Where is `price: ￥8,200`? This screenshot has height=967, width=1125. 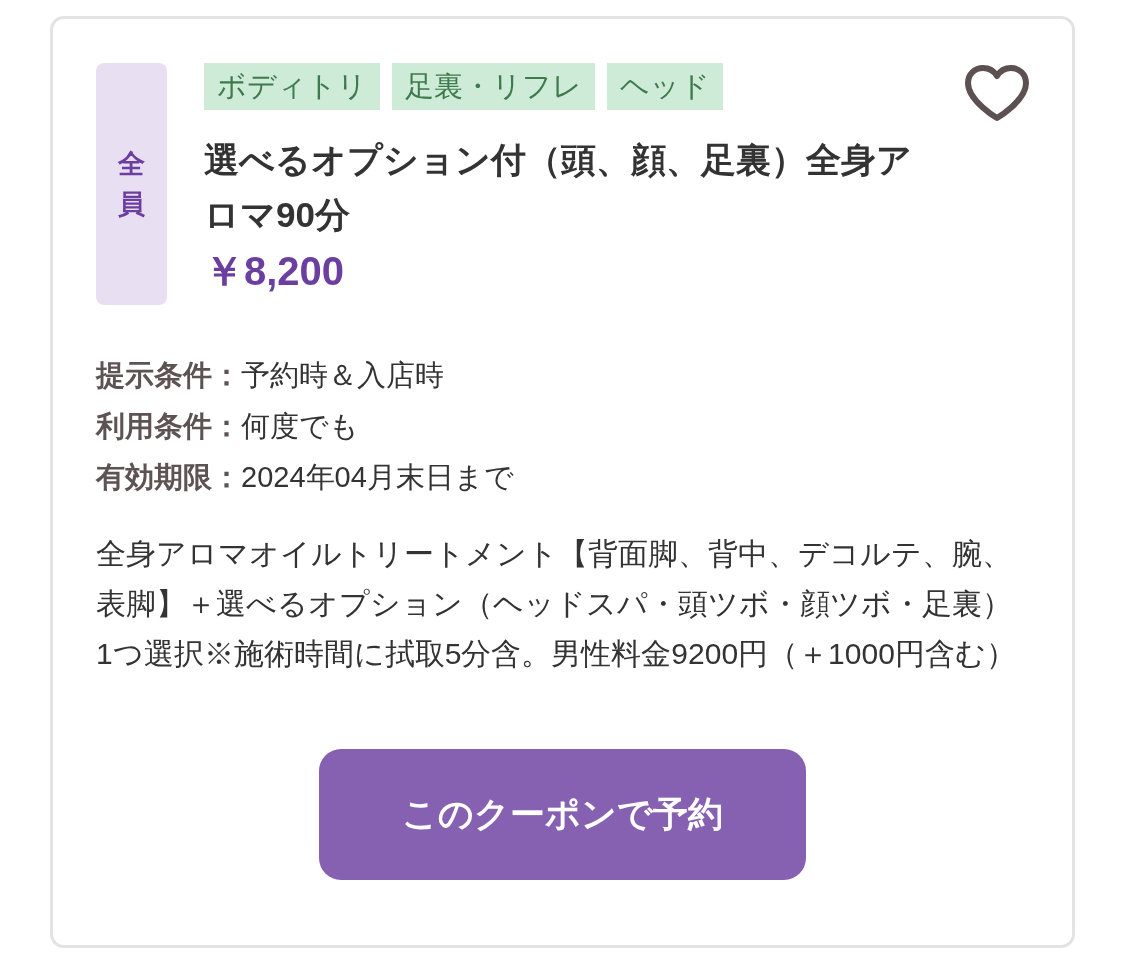
price: ￥8,200 is located at coordinates (275, 271).